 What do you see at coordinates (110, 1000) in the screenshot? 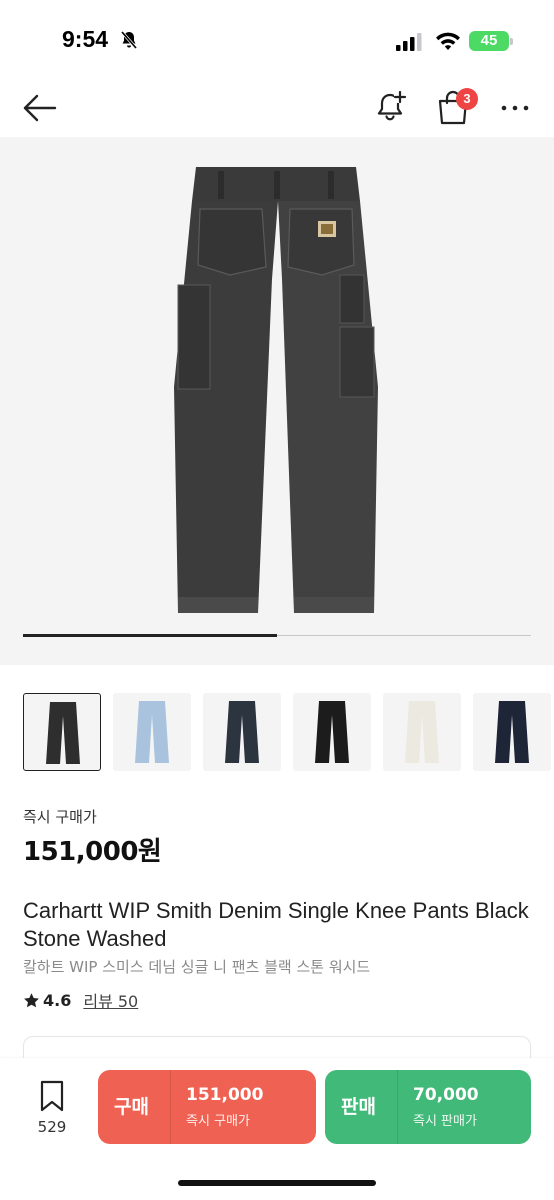
I see `review-count-link: 리뷰 50` at bounding box center [110, 1000].